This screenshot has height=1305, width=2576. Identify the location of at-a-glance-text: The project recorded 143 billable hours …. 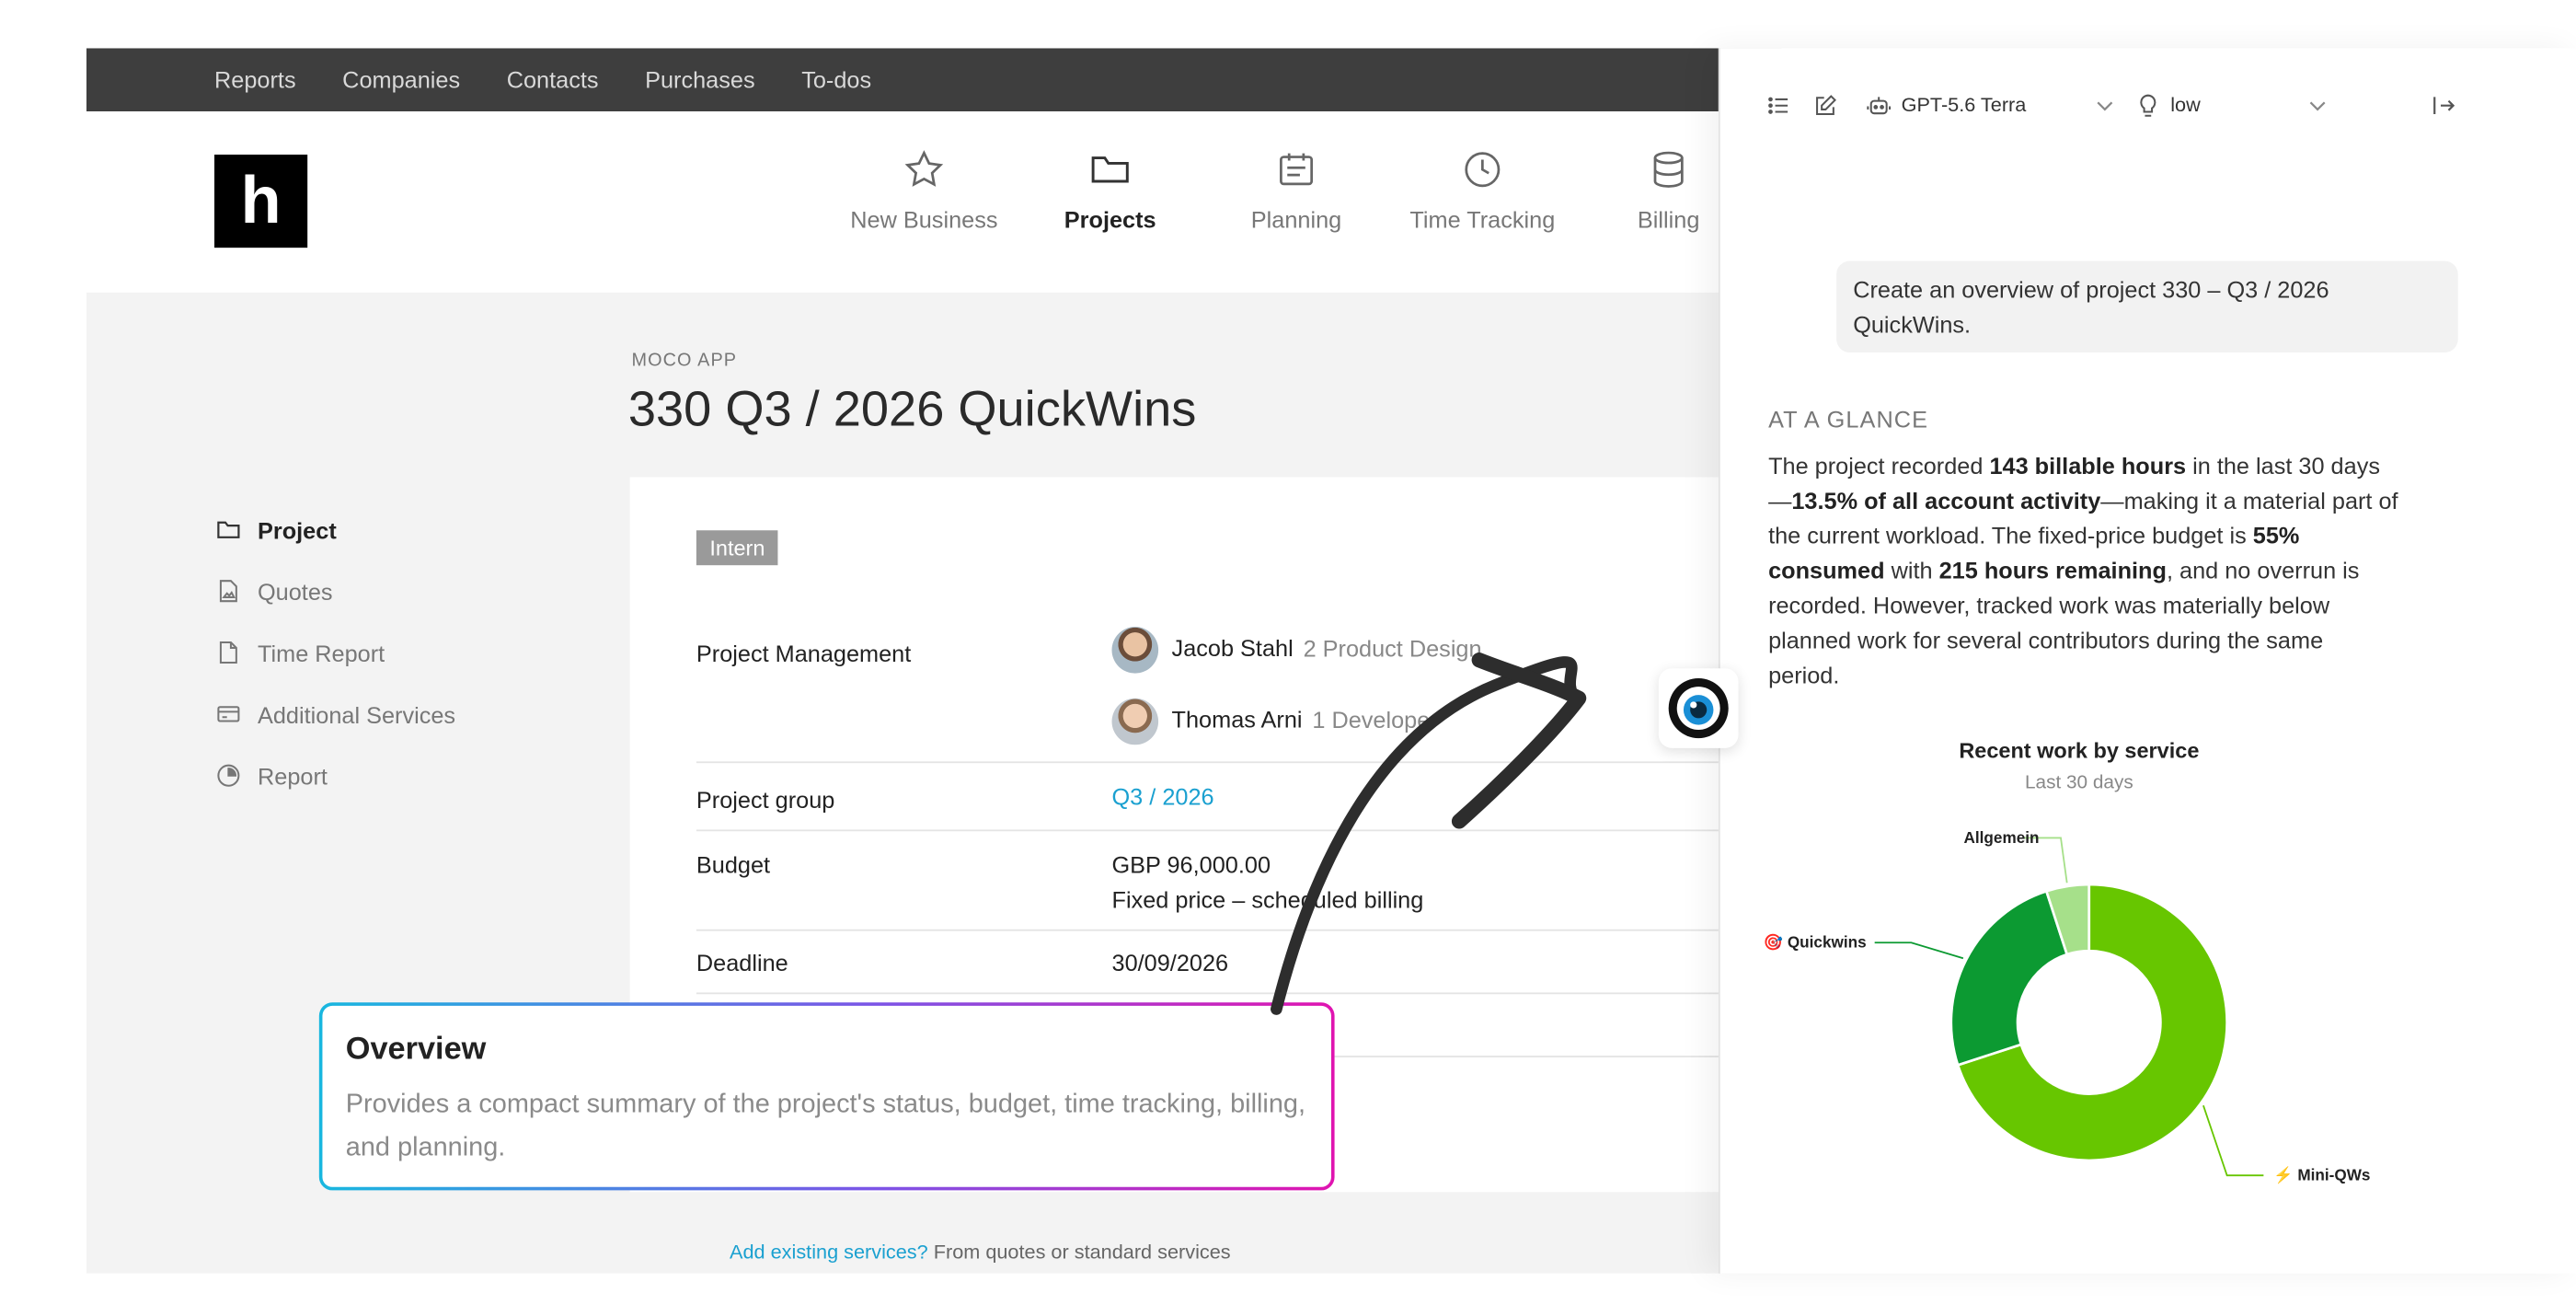
(2083, 571).